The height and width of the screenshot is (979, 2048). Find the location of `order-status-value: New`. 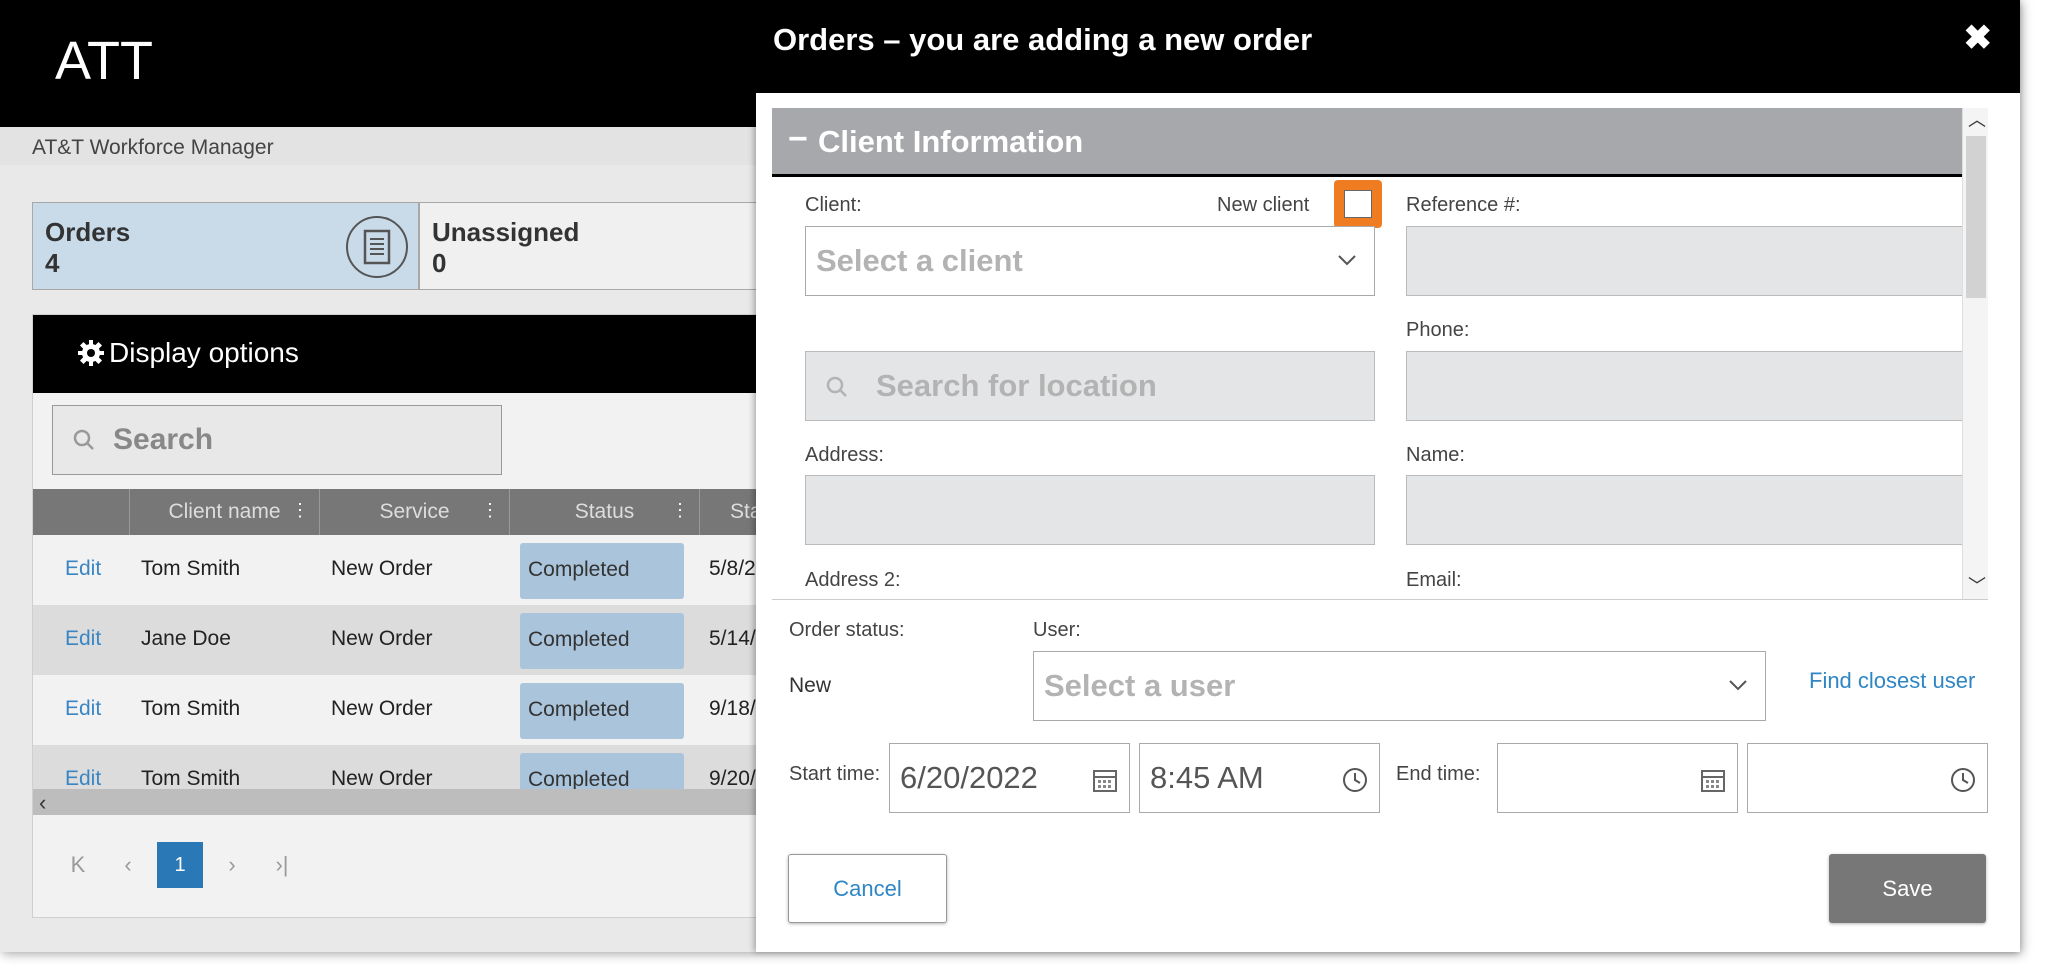

order-status-value: New is located at coordinates (810, 685).